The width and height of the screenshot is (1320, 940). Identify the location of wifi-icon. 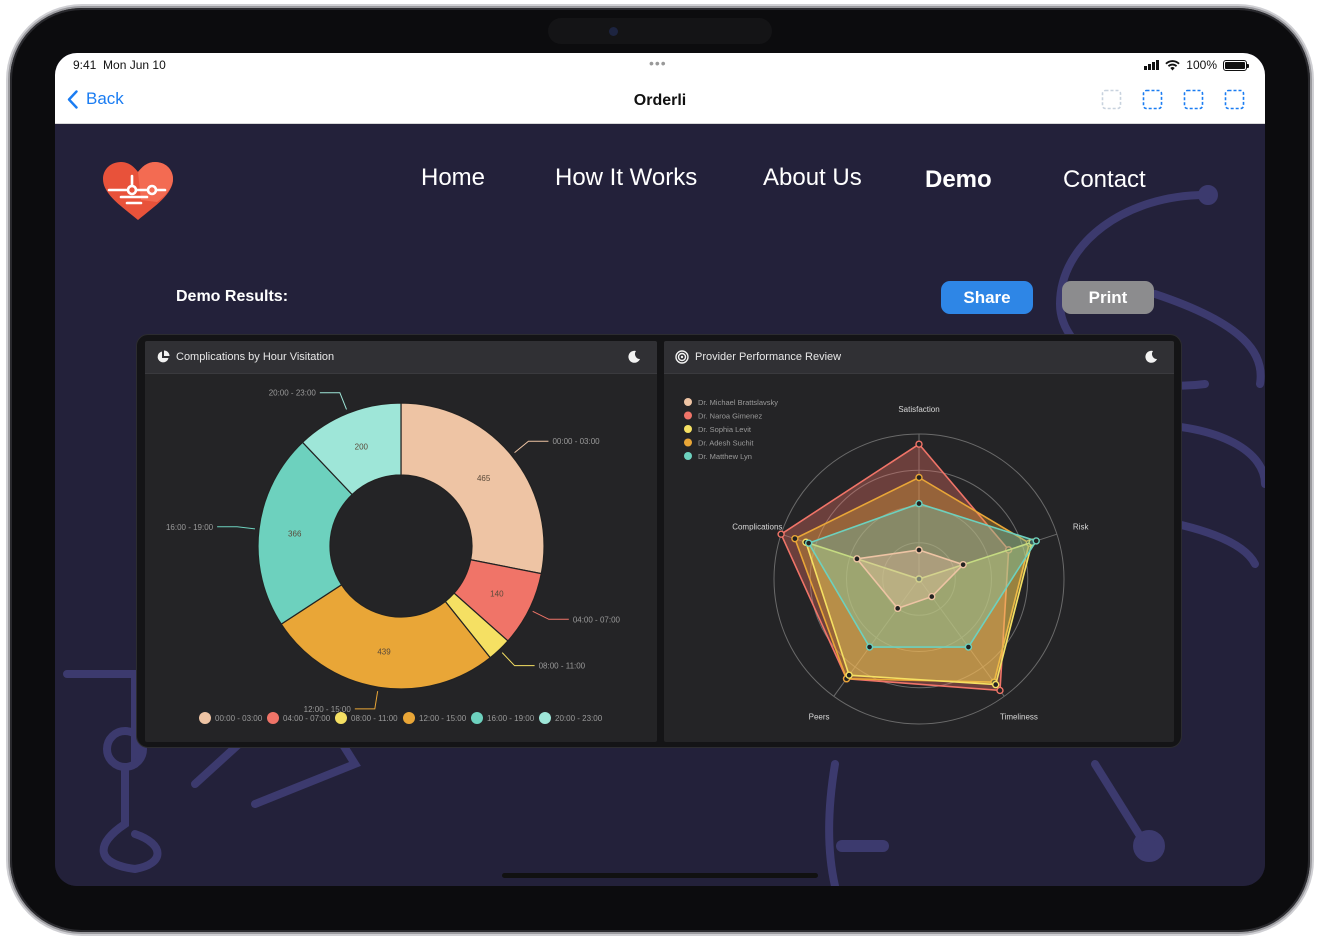
(1172, 64).